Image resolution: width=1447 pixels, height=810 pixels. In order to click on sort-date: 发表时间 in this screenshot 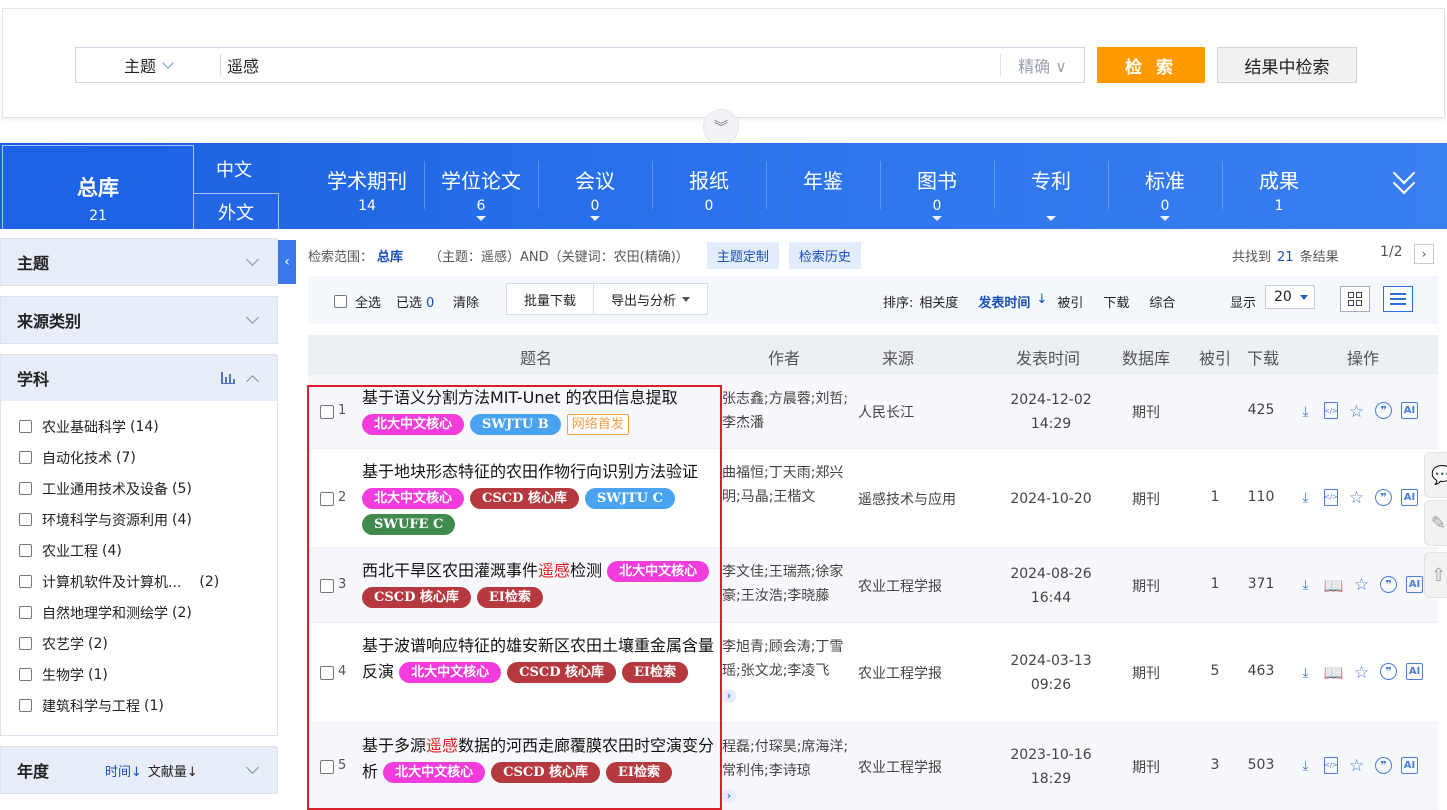, I will do `click(1004, 301)`.